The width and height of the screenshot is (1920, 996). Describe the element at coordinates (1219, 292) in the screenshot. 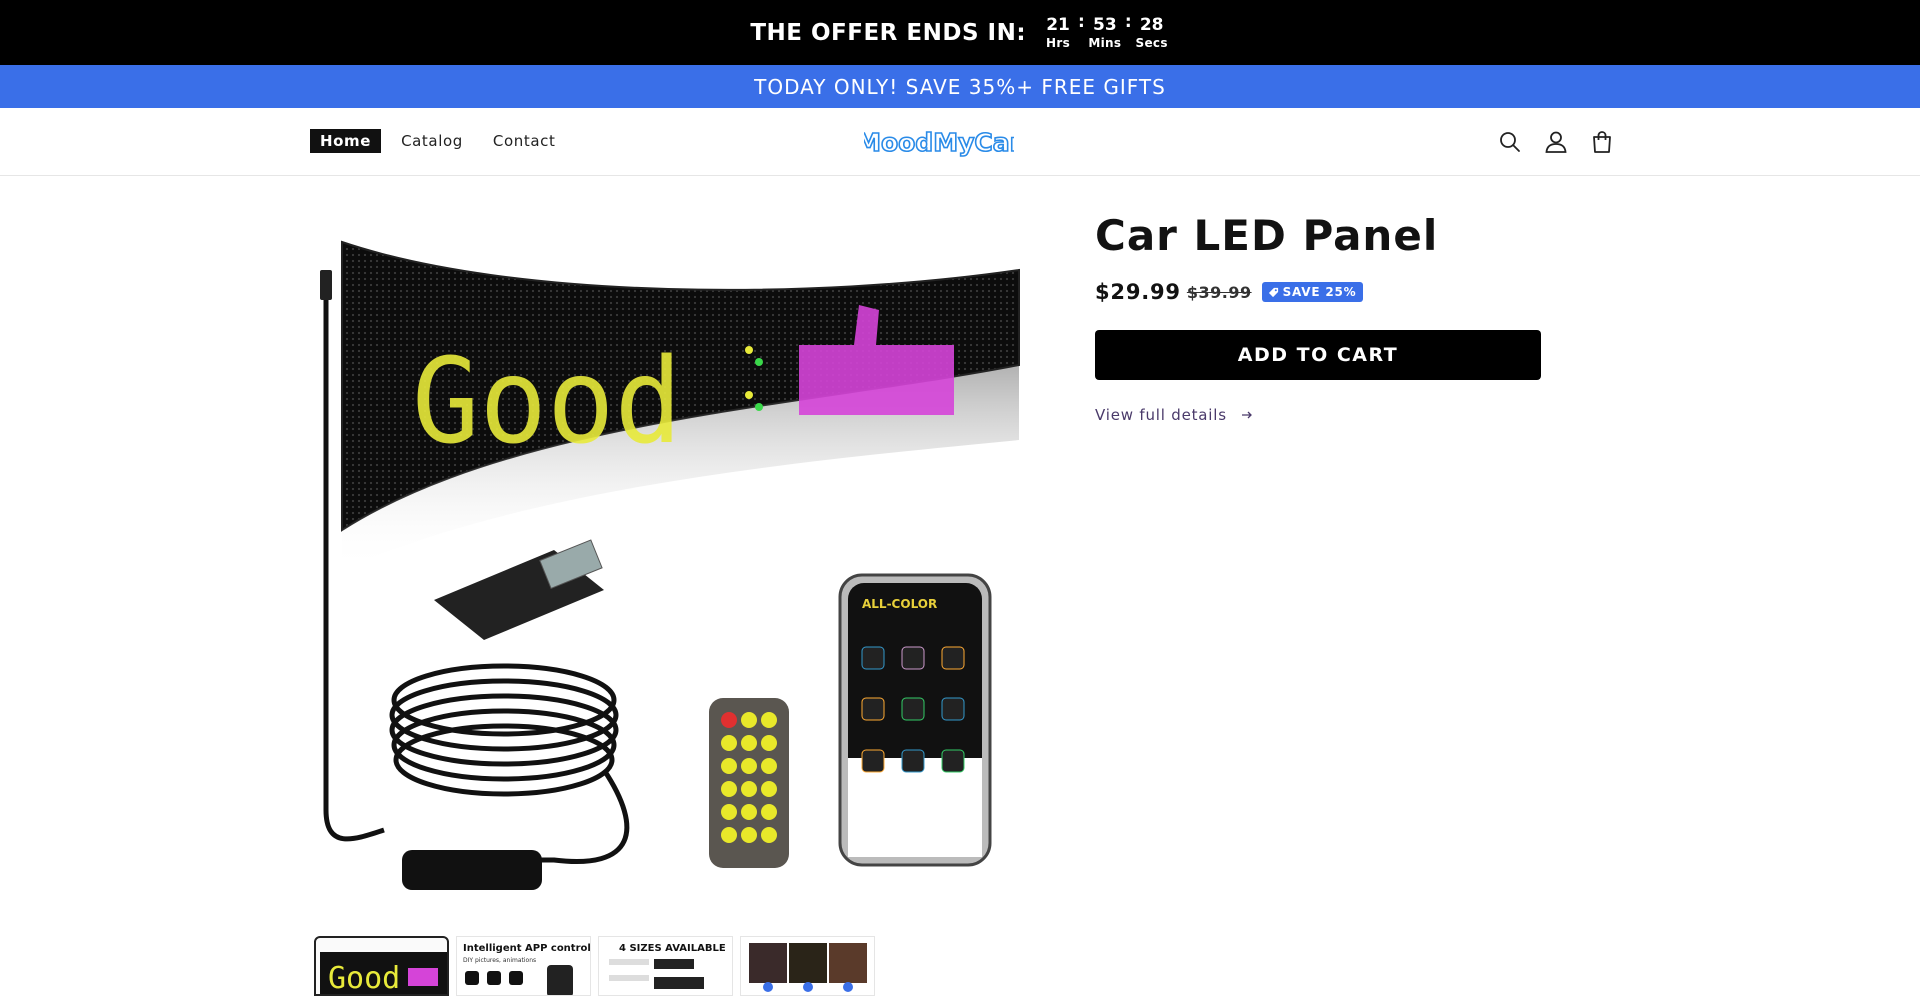

I see `compare-at-price: $39.99` at that location.